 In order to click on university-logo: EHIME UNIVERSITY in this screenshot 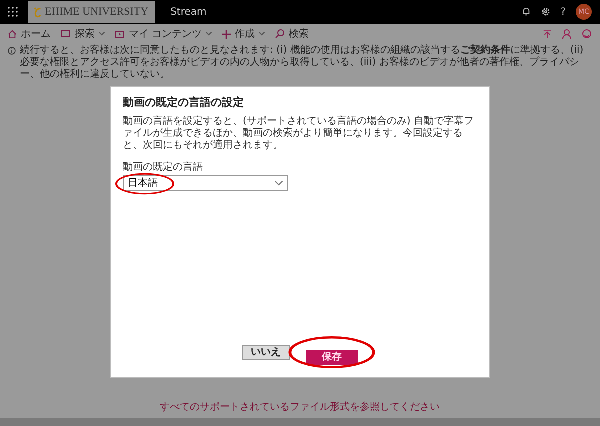, I will do `click(91, 12)`.